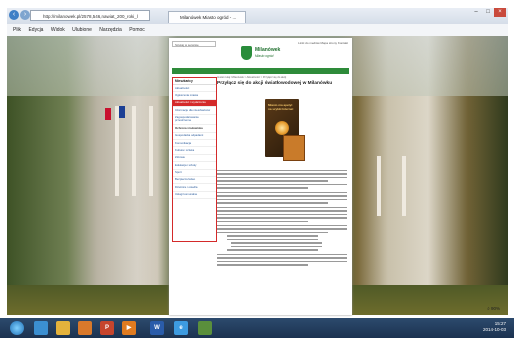 This screenshot has width=514, height=338. What do you see at coordinates (14, 15) in the screenshot?
I see `back-icon: ‹` at bounding box center [14, 15].